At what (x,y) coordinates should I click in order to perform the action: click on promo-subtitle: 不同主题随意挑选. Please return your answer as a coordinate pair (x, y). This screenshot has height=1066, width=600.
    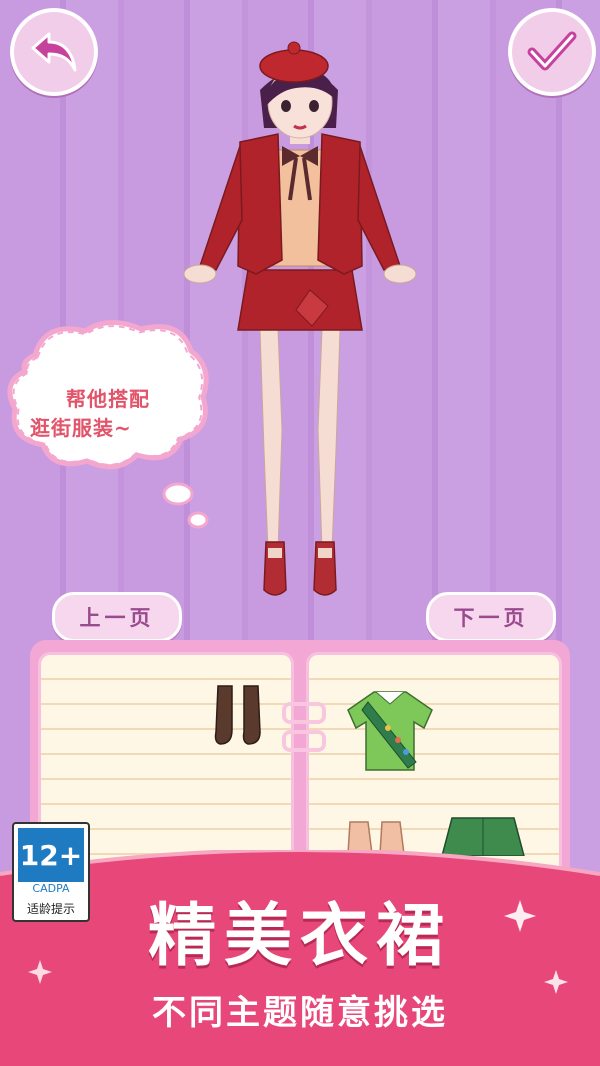
    Looking at the image, I should click on (300, 1013).